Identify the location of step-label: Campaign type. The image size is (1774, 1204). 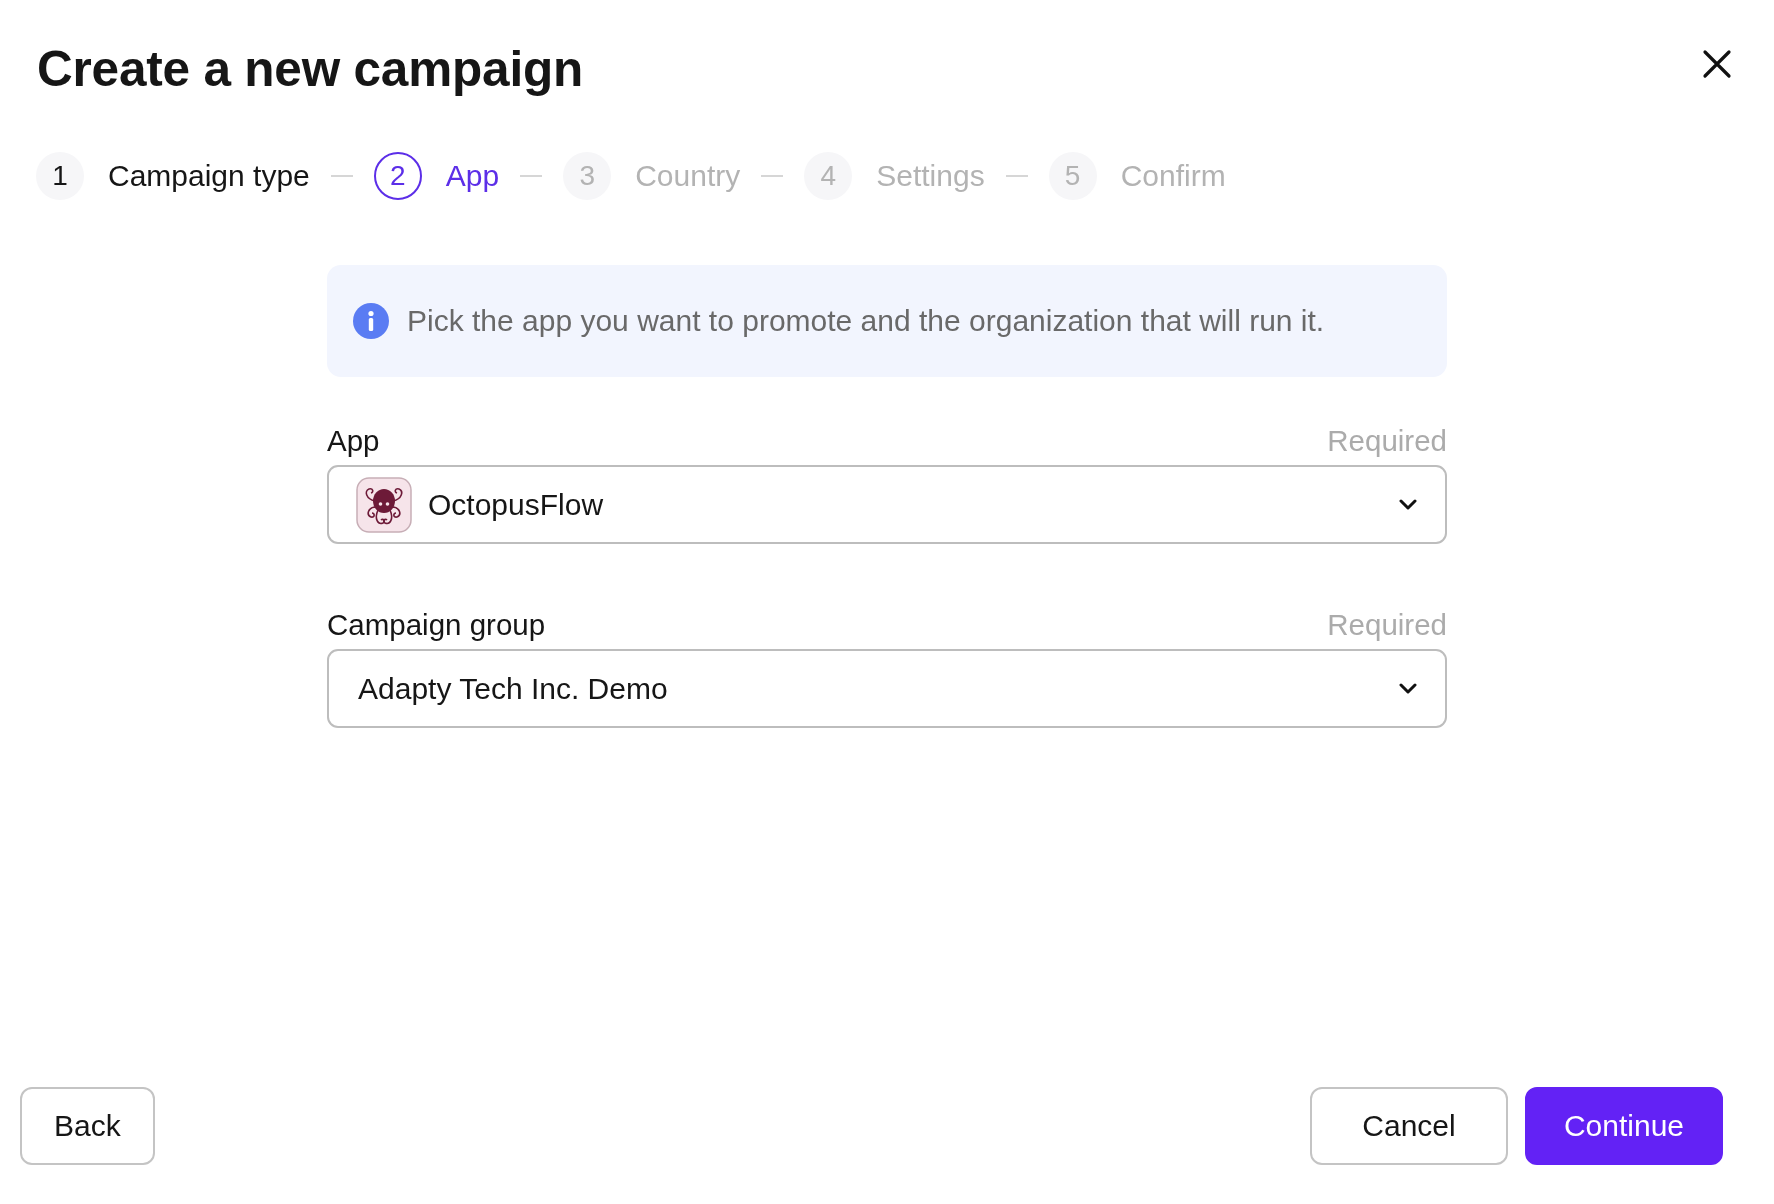
(209, 176).